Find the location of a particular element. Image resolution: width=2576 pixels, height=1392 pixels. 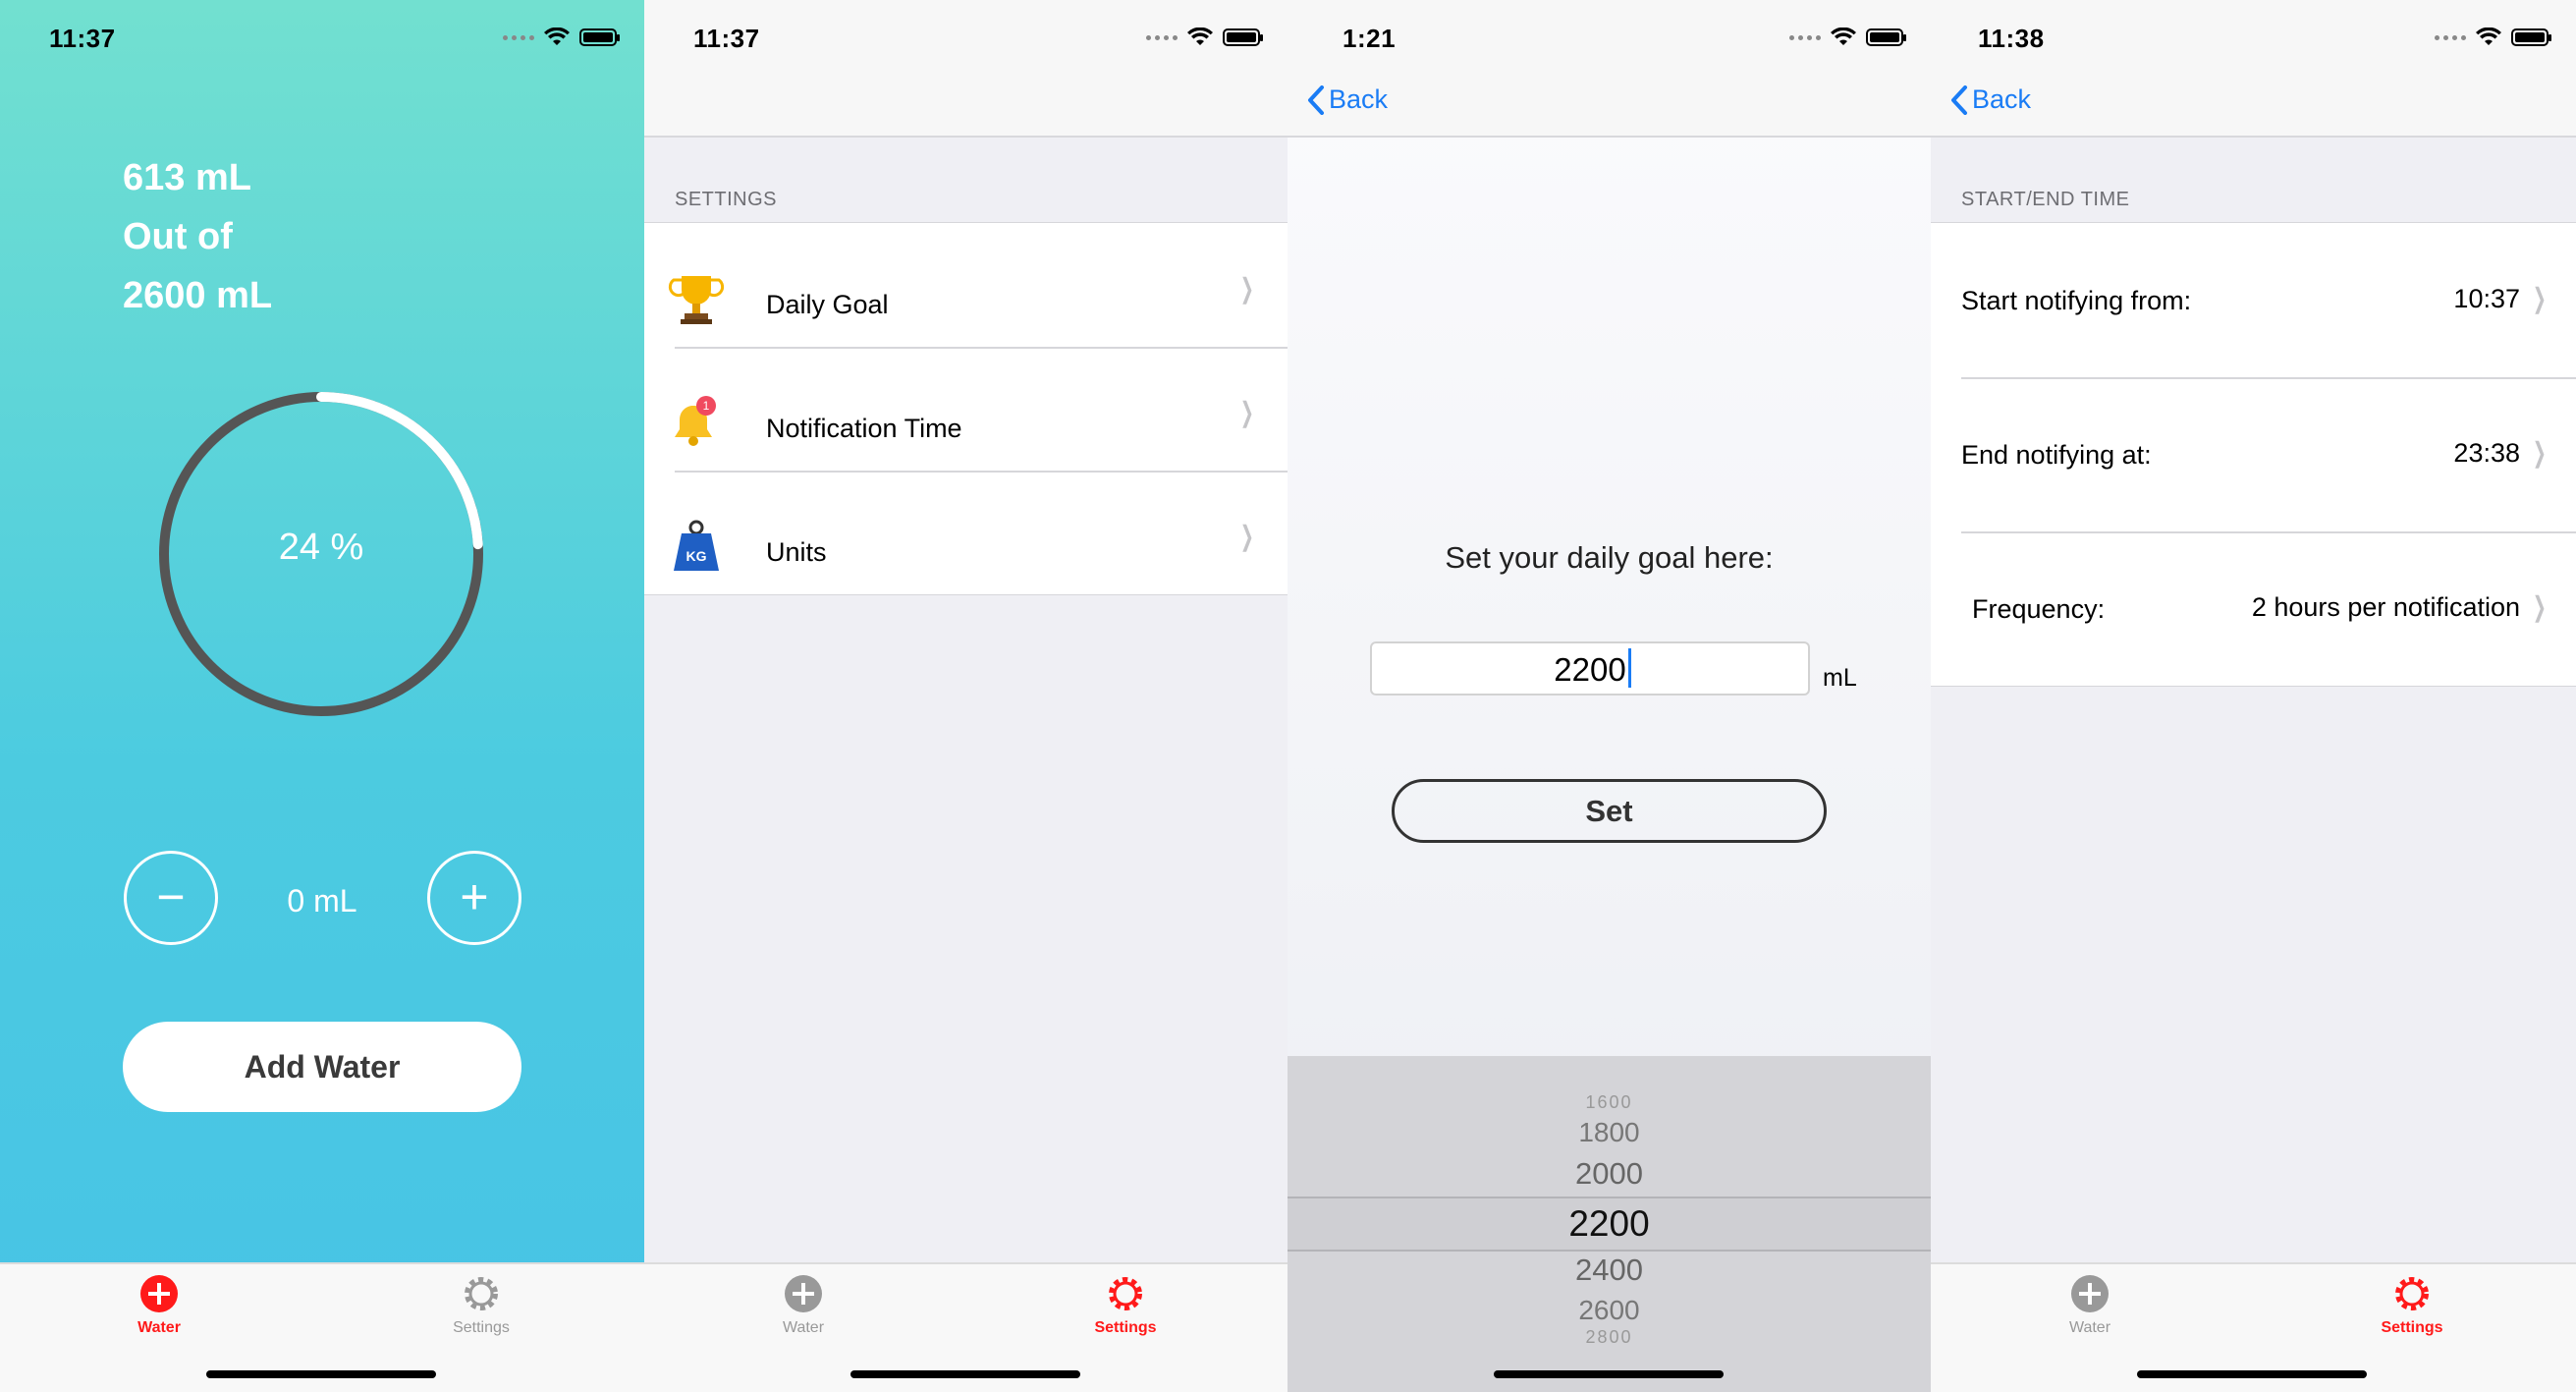

bell-icon: 1 is located at coordinates (695, 421).